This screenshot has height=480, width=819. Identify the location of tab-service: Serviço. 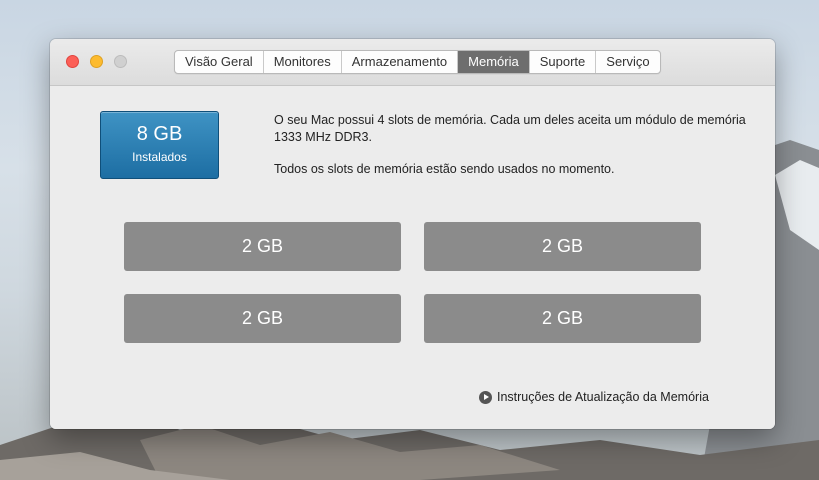
(627, 62).